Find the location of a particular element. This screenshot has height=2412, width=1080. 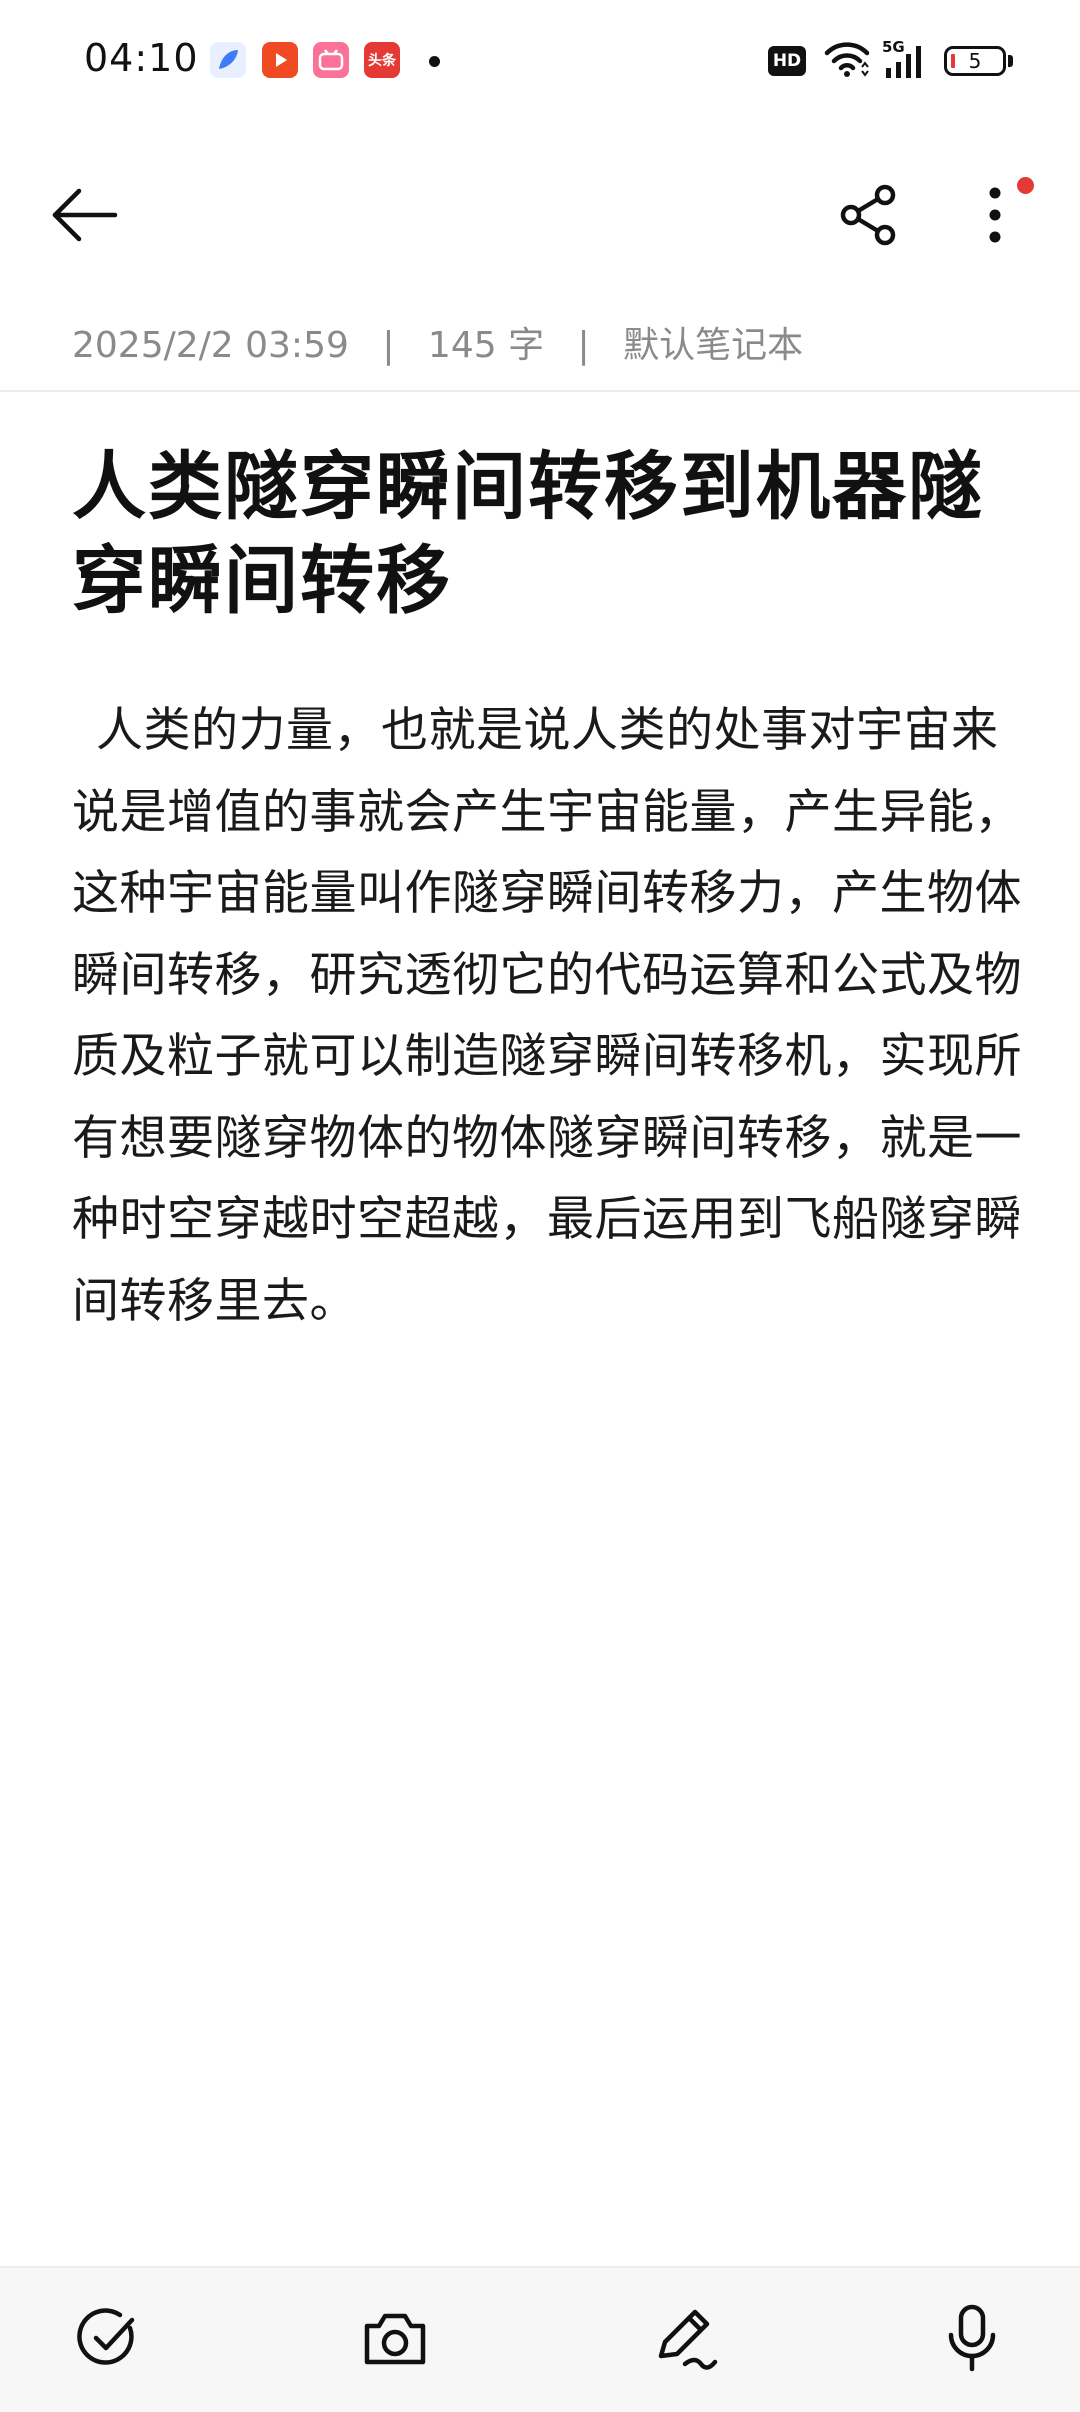

more-vertical-icon is located at coordinates (995, 215).